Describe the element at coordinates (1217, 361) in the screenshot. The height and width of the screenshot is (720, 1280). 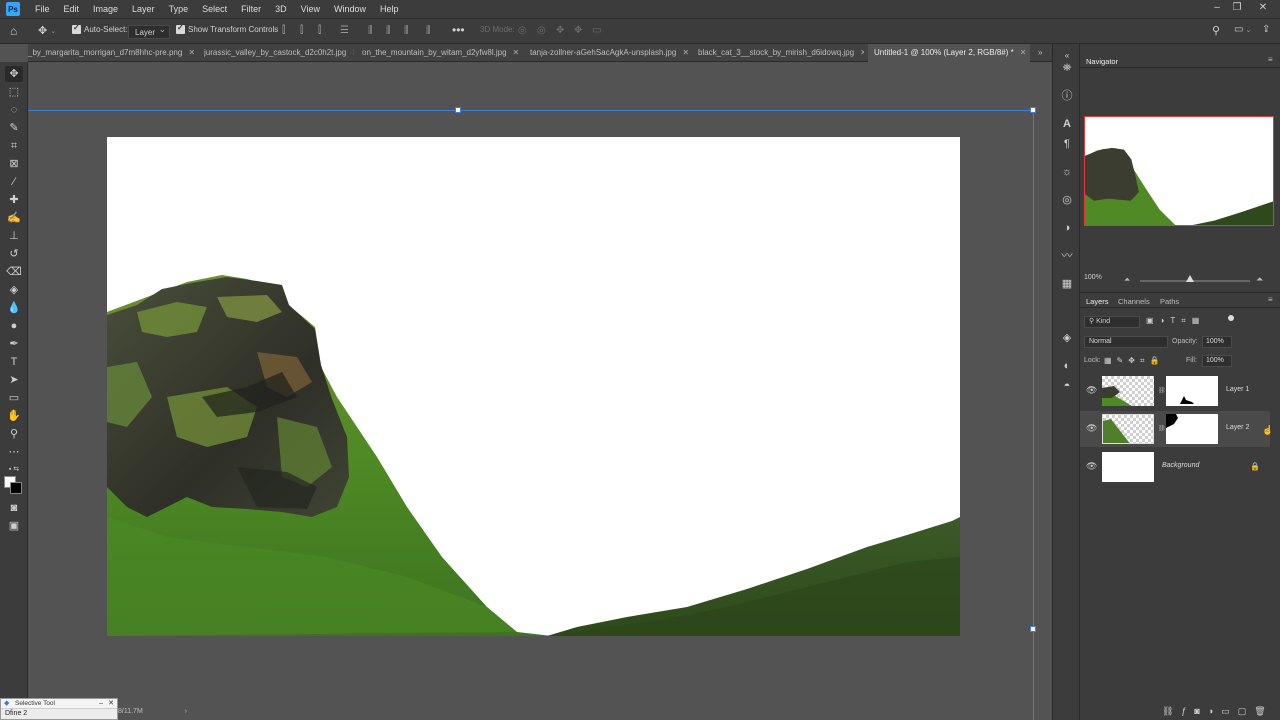
I see `fill-field: 100%` at that location.